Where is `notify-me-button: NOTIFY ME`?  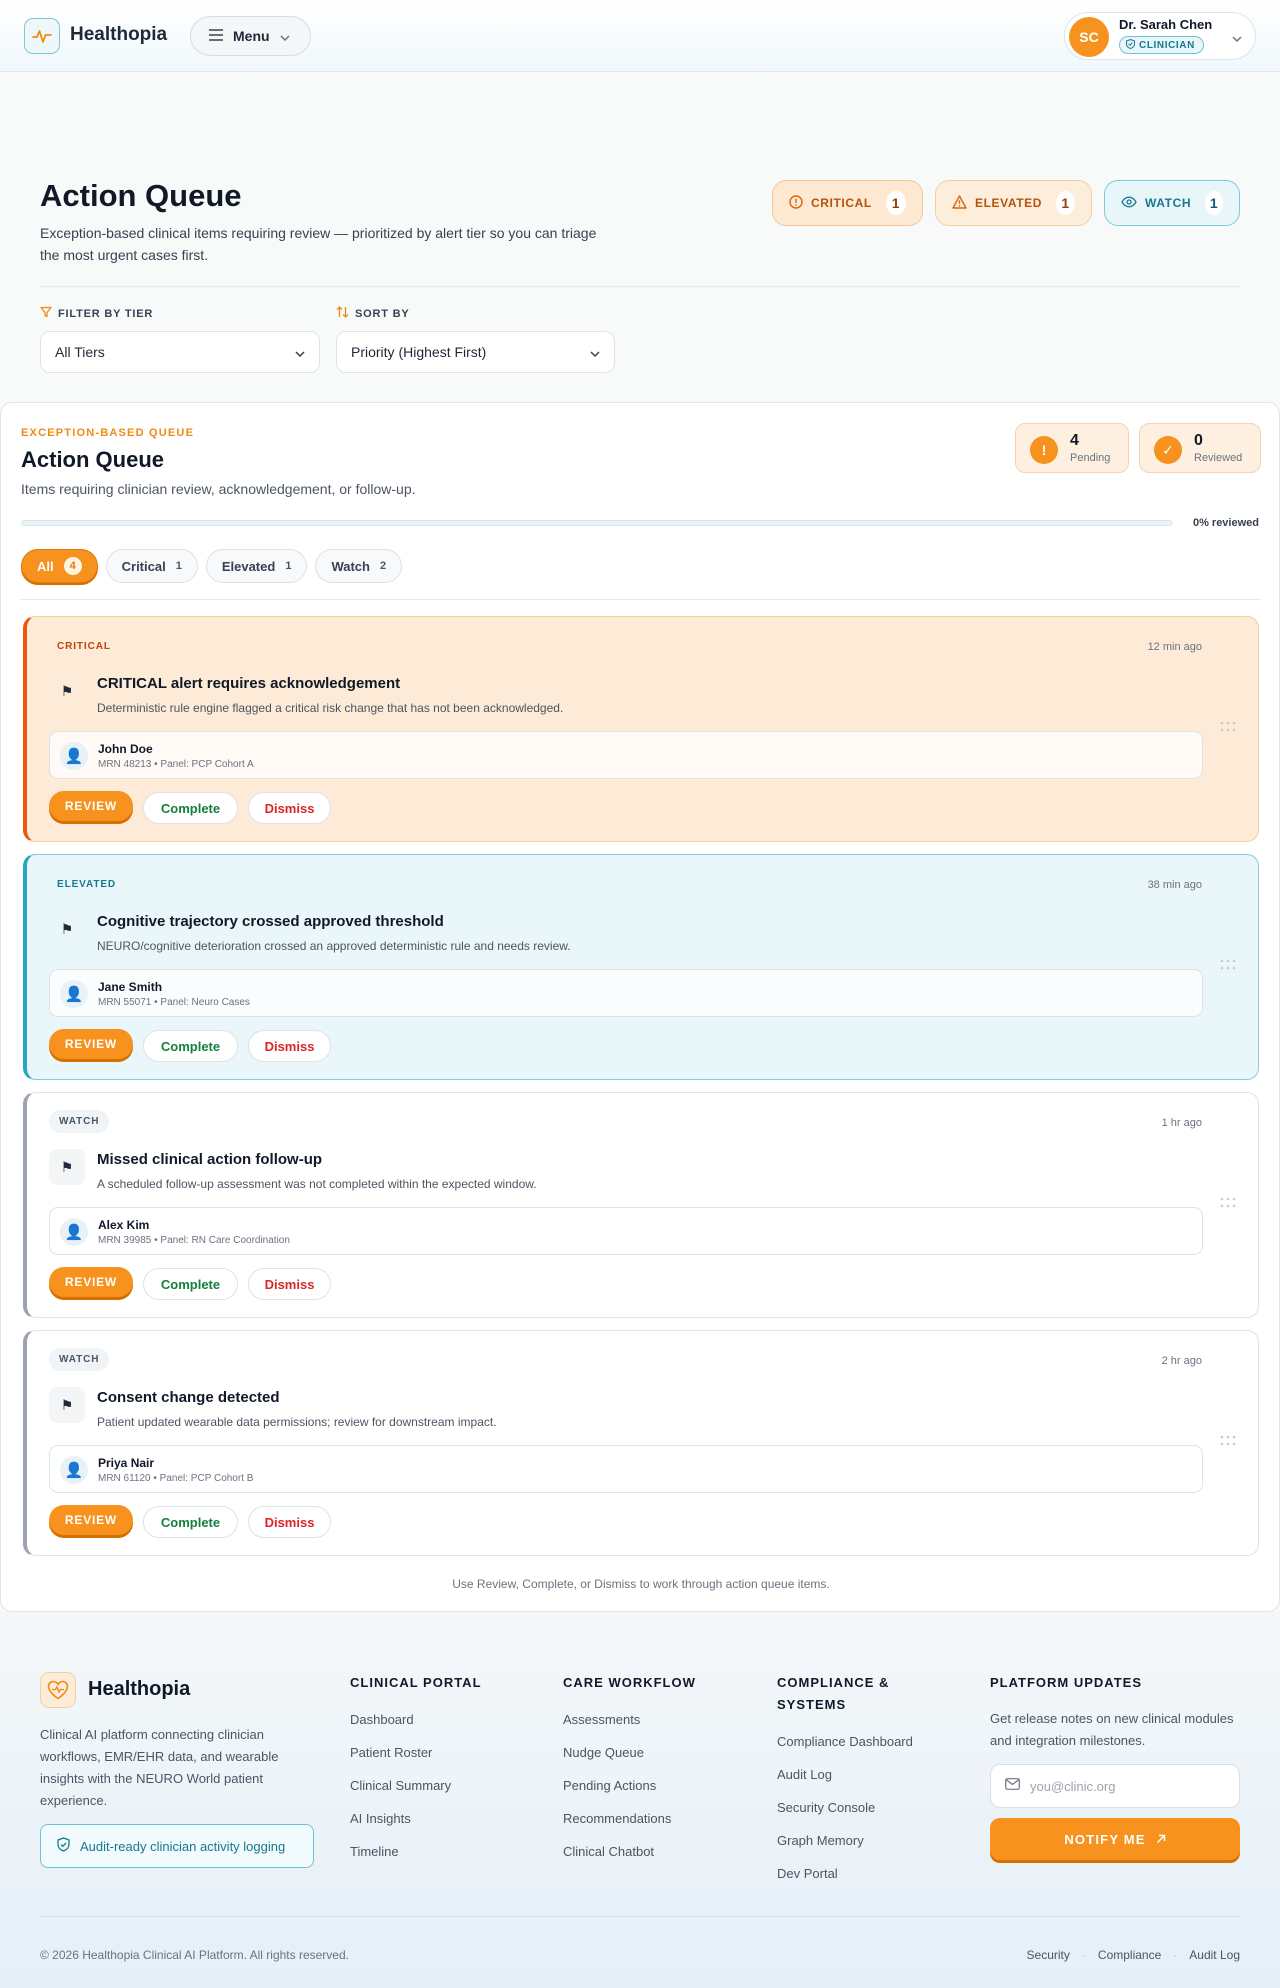 notify-me-button: NOTIFY ME is located at coordinates (1115, 1839).